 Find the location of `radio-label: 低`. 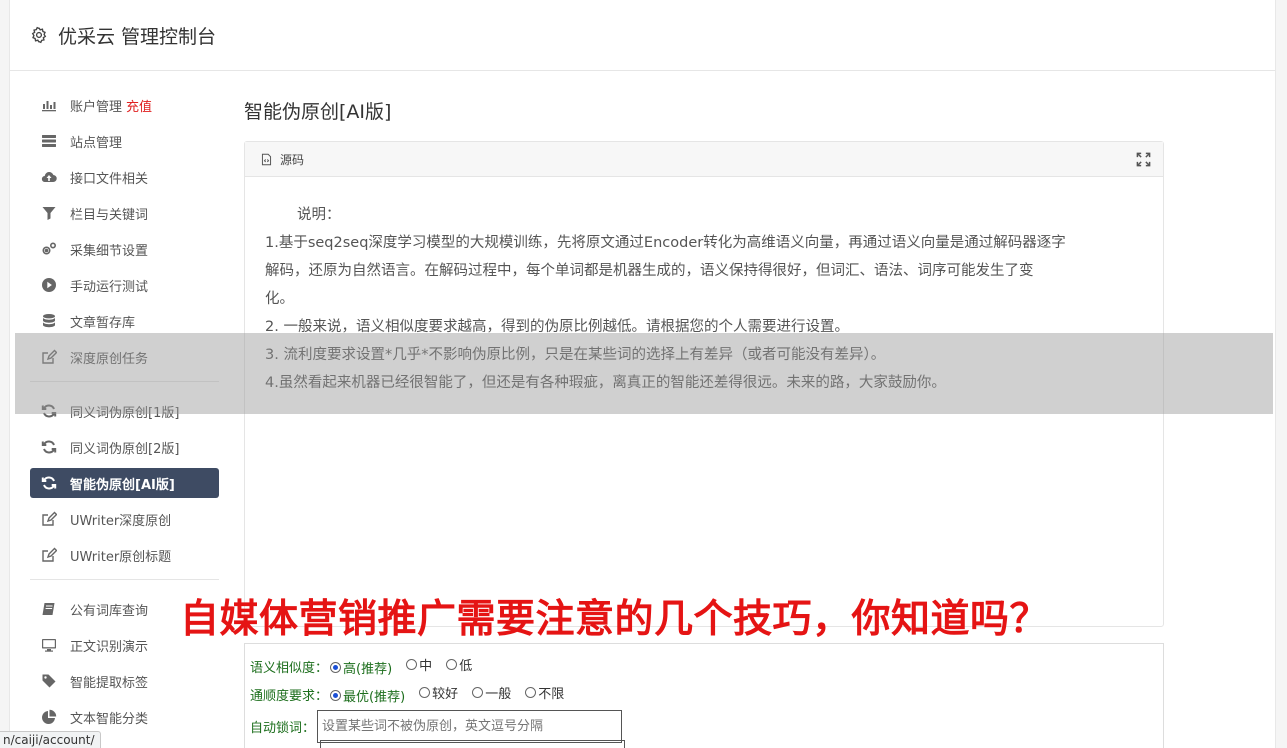

radio-label: 低 is located at coordinates (466, 666).